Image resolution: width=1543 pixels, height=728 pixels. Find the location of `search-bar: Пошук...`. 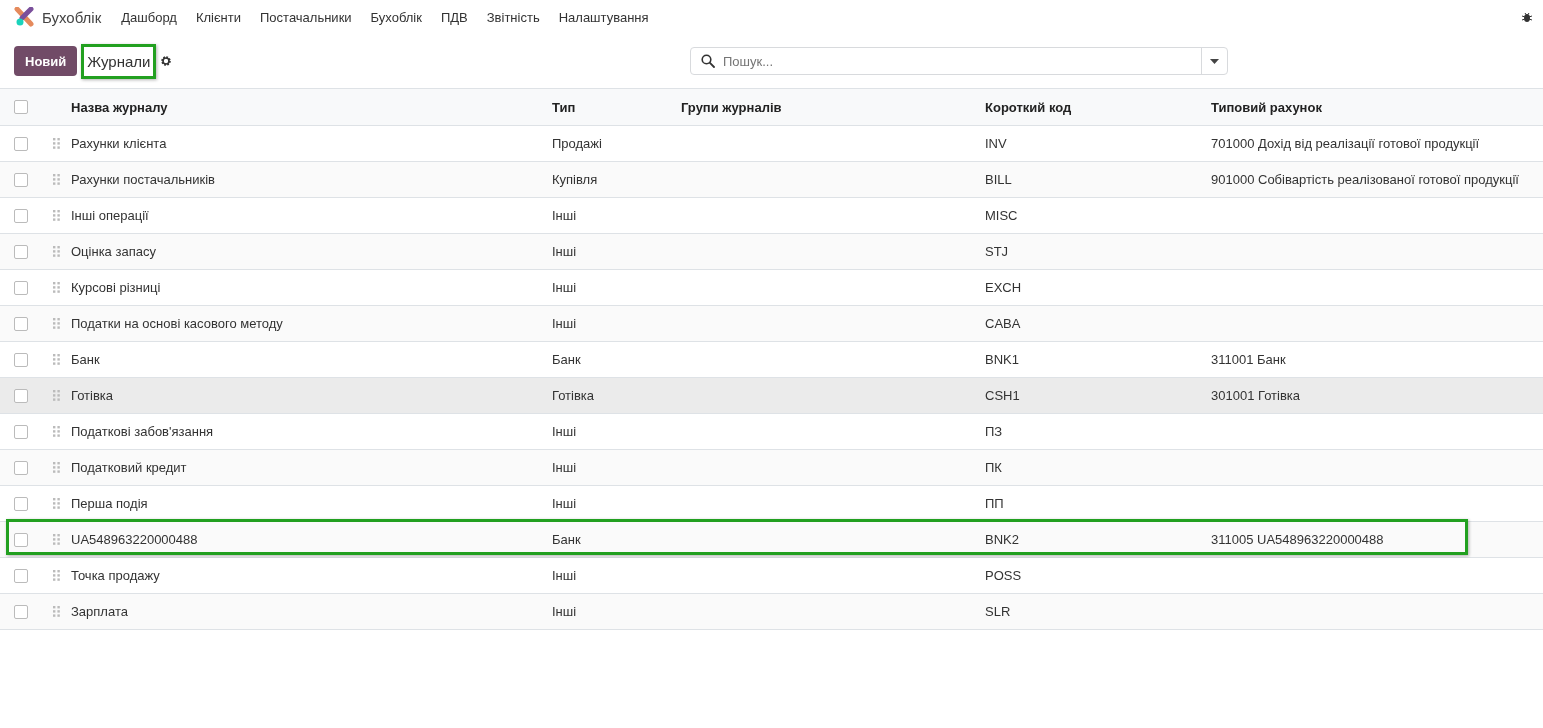

search-bar: Пошук... is located at coordinates (959, 61).